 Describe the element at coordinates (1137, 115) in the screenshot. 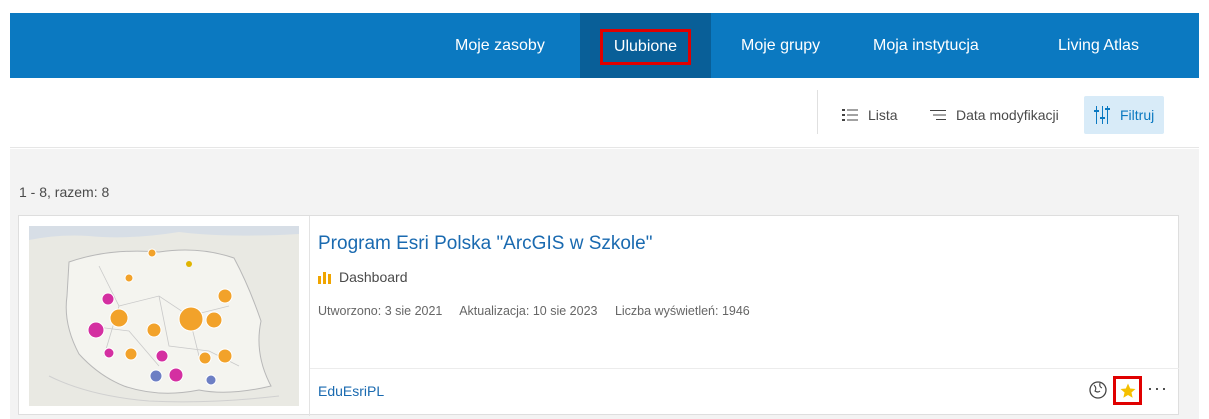

I see `filter-label: Filtruj` at that location.